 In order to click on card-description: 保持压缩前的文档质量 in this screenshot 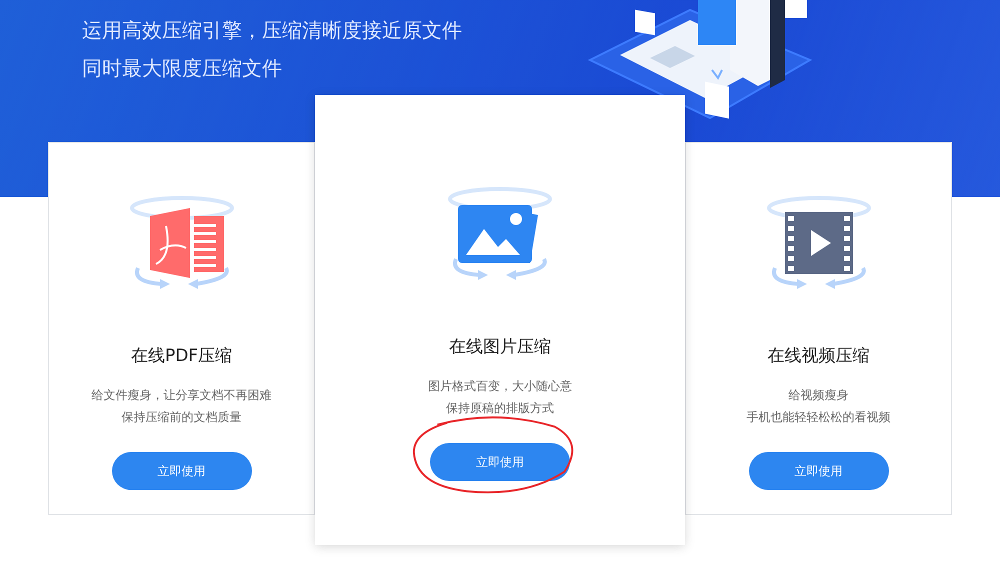, I will do `click(182, 417)`.